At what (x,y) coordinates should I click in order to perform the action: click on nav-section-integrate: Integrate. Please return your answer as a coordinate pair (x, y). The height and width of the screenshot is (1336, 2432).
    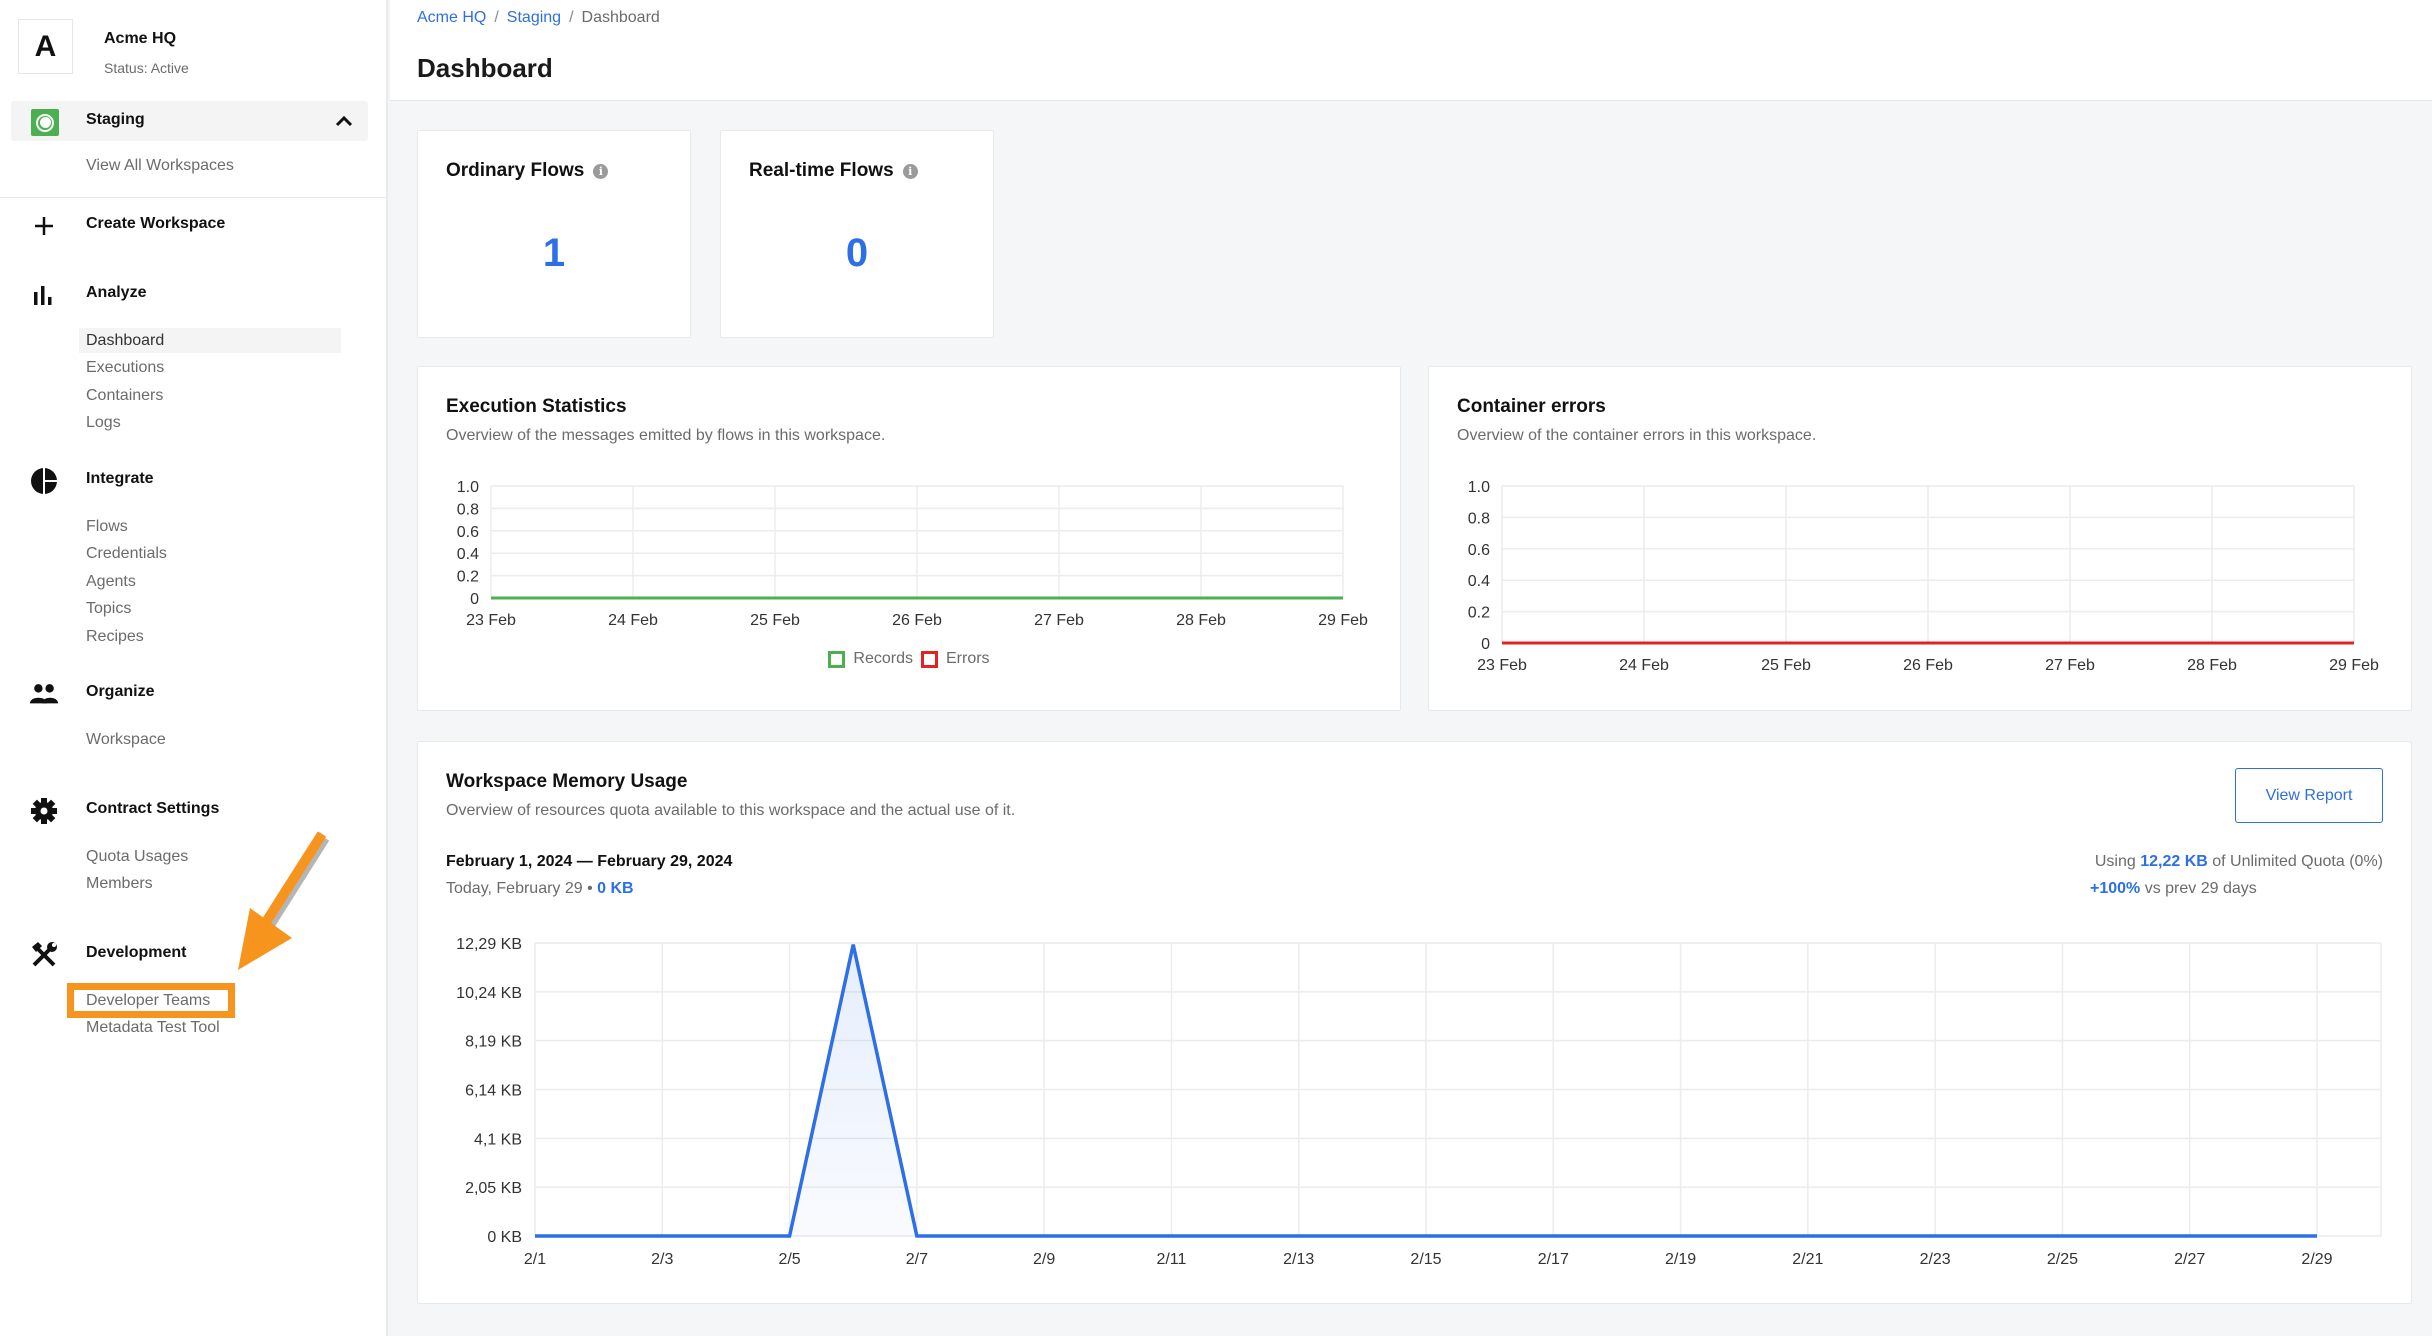
    Looking at the image, I should click on (194, 480).